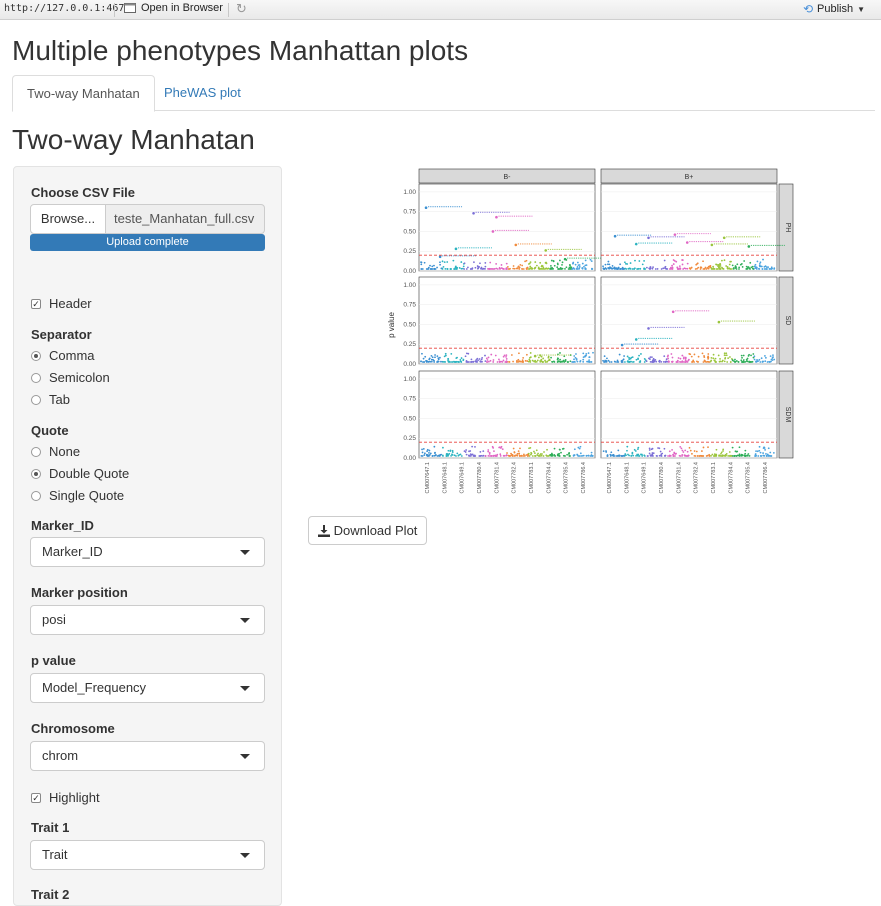 This screenshot has height=906, width=881. Describe the element at coordinates (61, 303) in the screenshot. I see `header-checkbox: ✓ Header` at that location.